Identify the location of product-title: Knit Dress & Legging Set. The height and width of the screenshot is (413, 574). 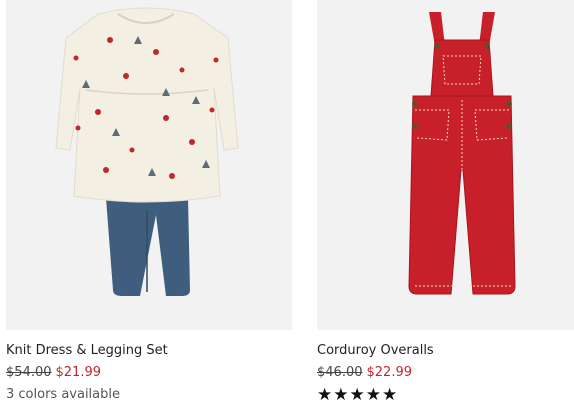
(149, 351).